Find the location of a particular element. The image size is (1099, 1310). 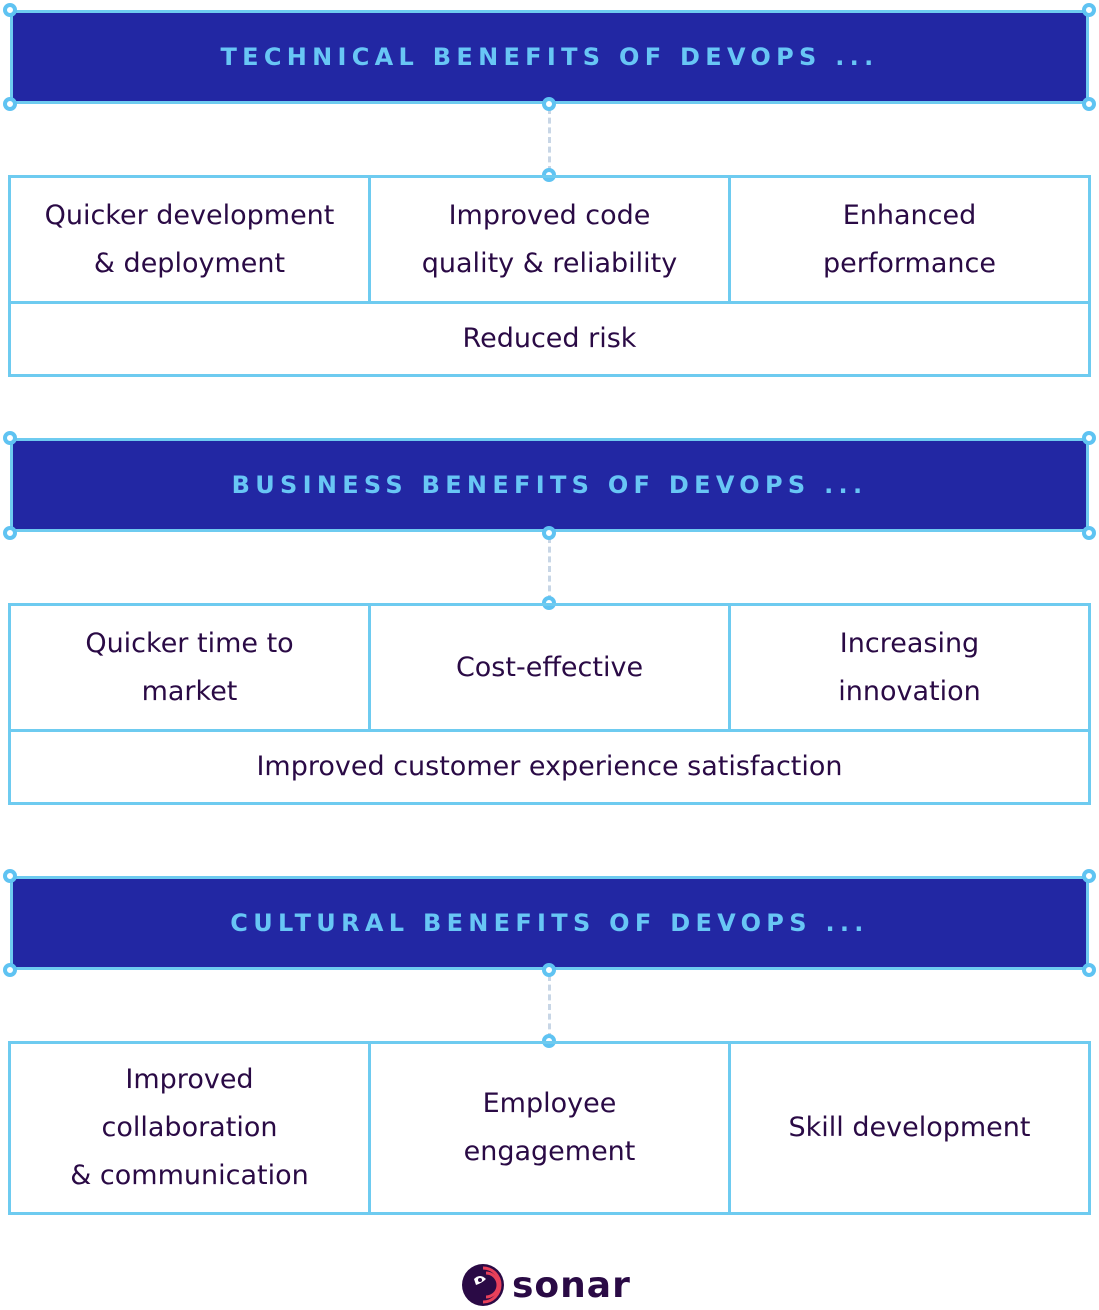

benefit-label: Quicker time to market is located at coordinates (189, 667).